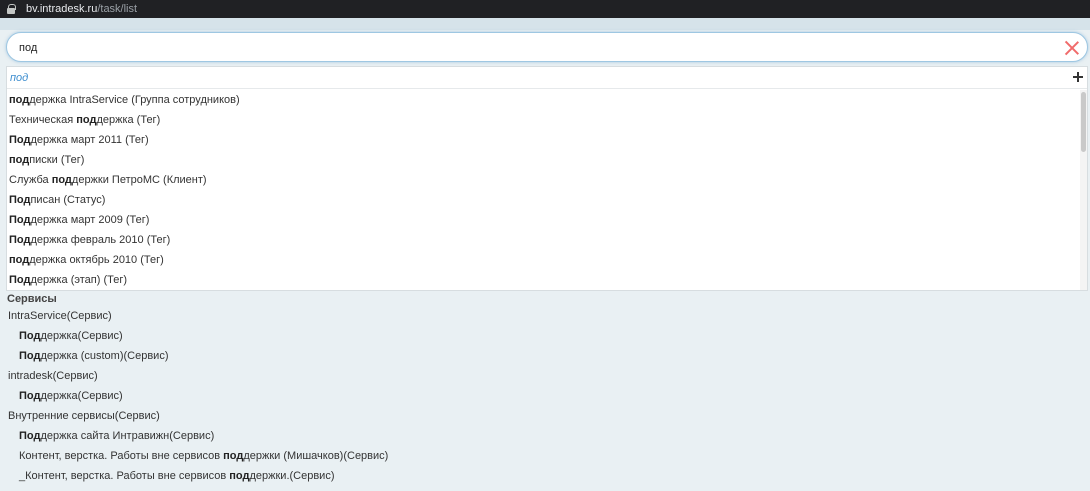 The width and height of the screenshot is (1090, 491). I want to click on suggestion-prefix: Служба, so click(30, 180).